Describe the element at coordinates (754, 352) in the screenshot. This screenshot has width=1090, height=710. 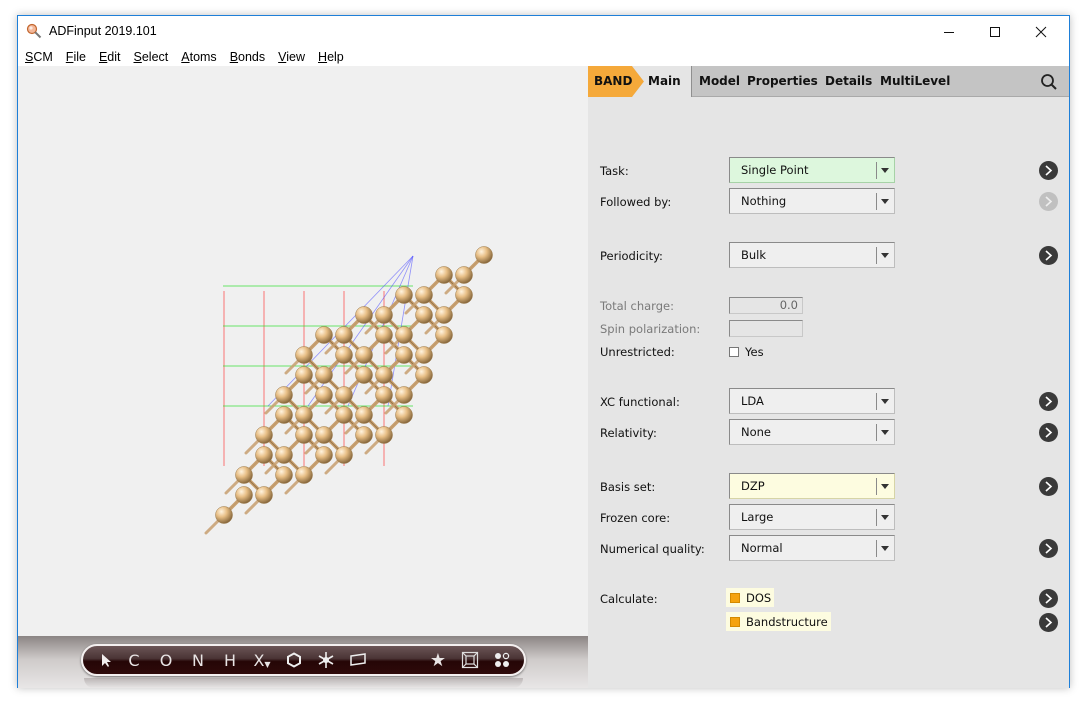
I see `unrestricted-option-label: Yes` at that location.